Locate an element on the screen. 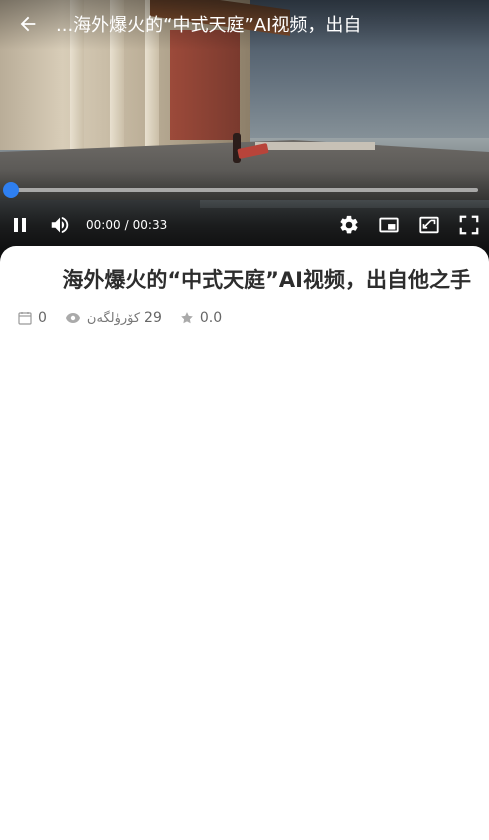 The height and width of the screenshot is (840, 489). aspect-ratio-icon is located at coordinates (429, 225).